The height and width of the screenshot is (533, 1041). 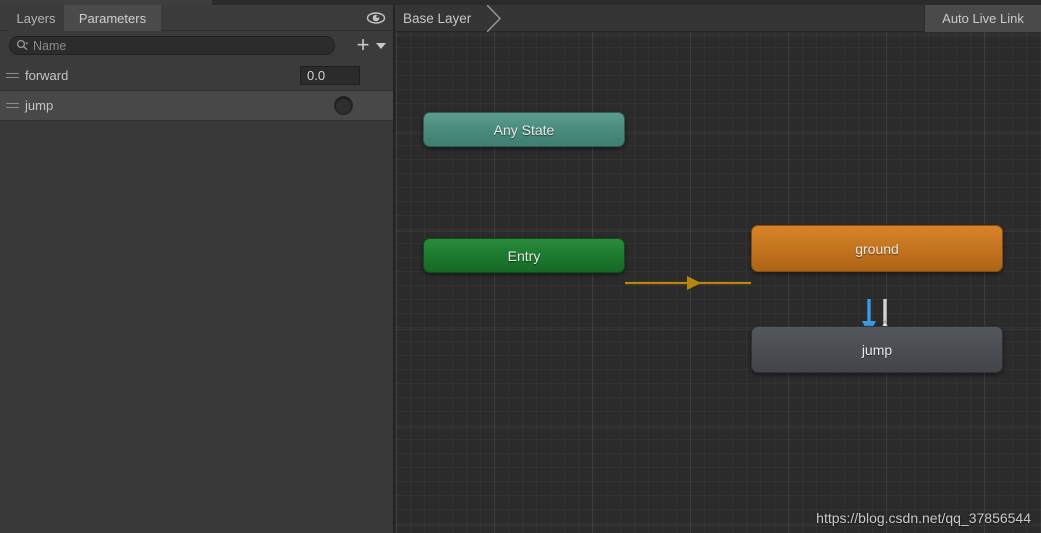 I want to click on parameter-row-jump: jump, so click(x=196, y=106).